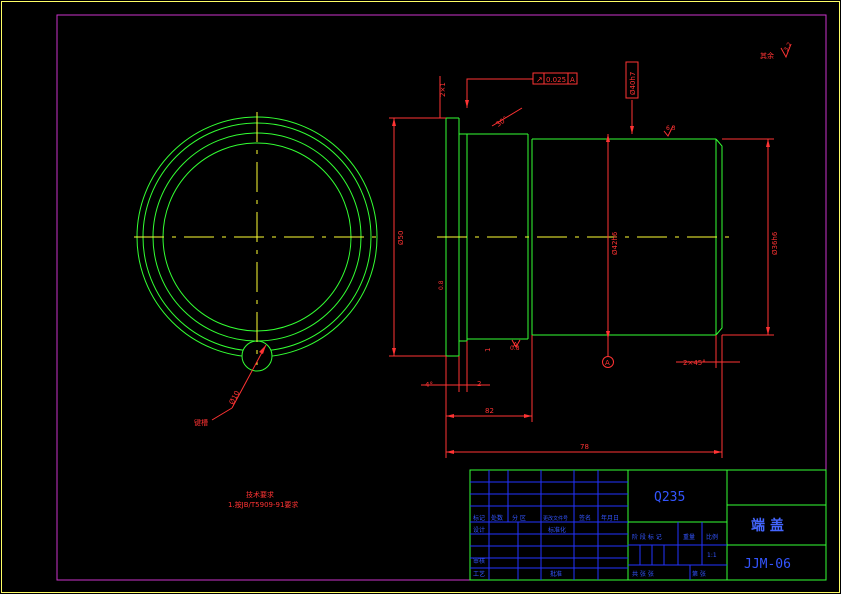 Image resolution: width=841 pixels, height=594 pixels. I want to click on tech-req-title: 技术要求, so click(260, 494).